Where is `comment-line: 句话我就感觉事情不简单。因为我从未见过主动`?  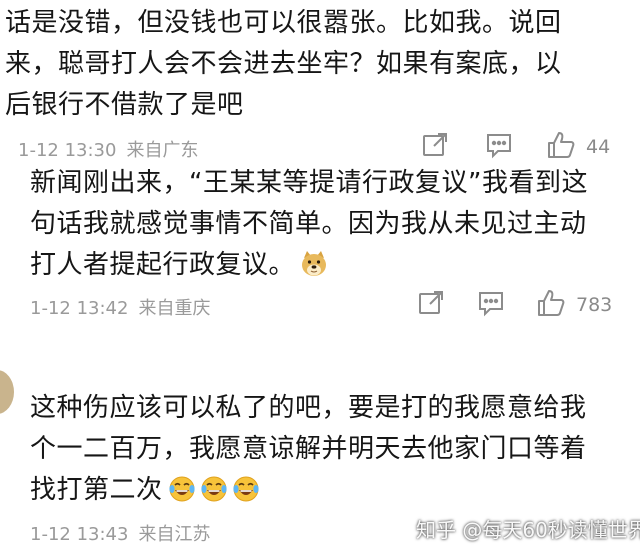
comment-line: 句话我就感觉事情不简单。因为我从未见过主动 is located at coordinates (308, 224).